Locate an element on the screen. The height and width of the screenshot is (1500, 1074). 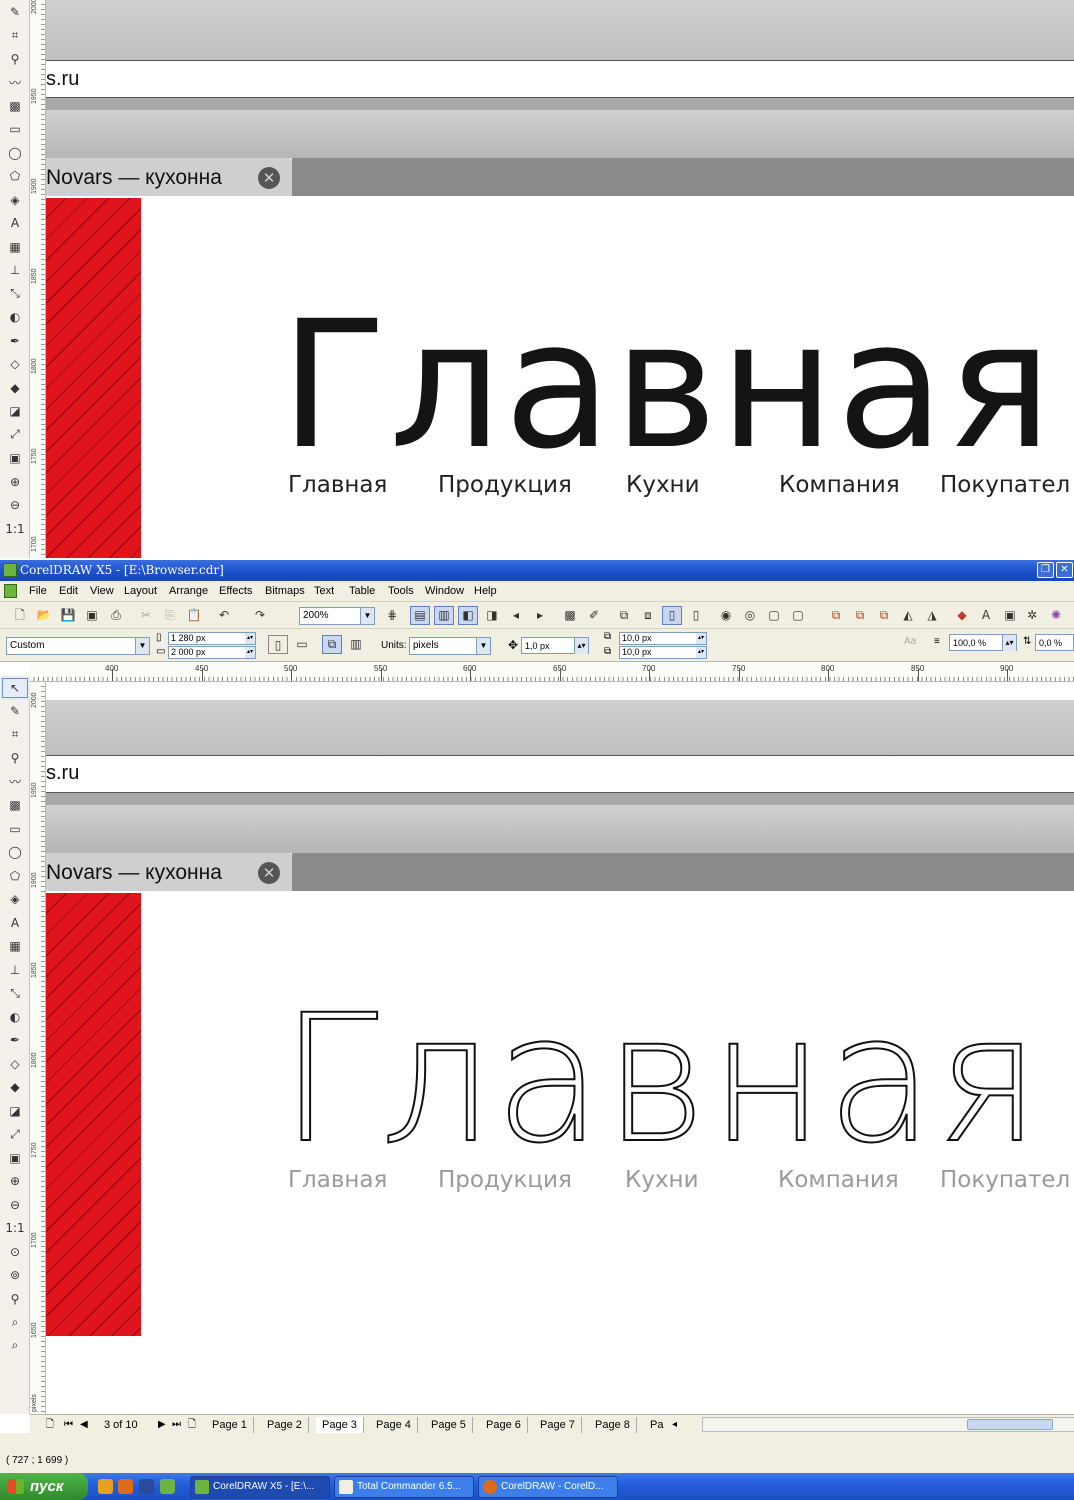
zoom-one-to-one-icon: 1:1 is located at coordinates (15, 1229).